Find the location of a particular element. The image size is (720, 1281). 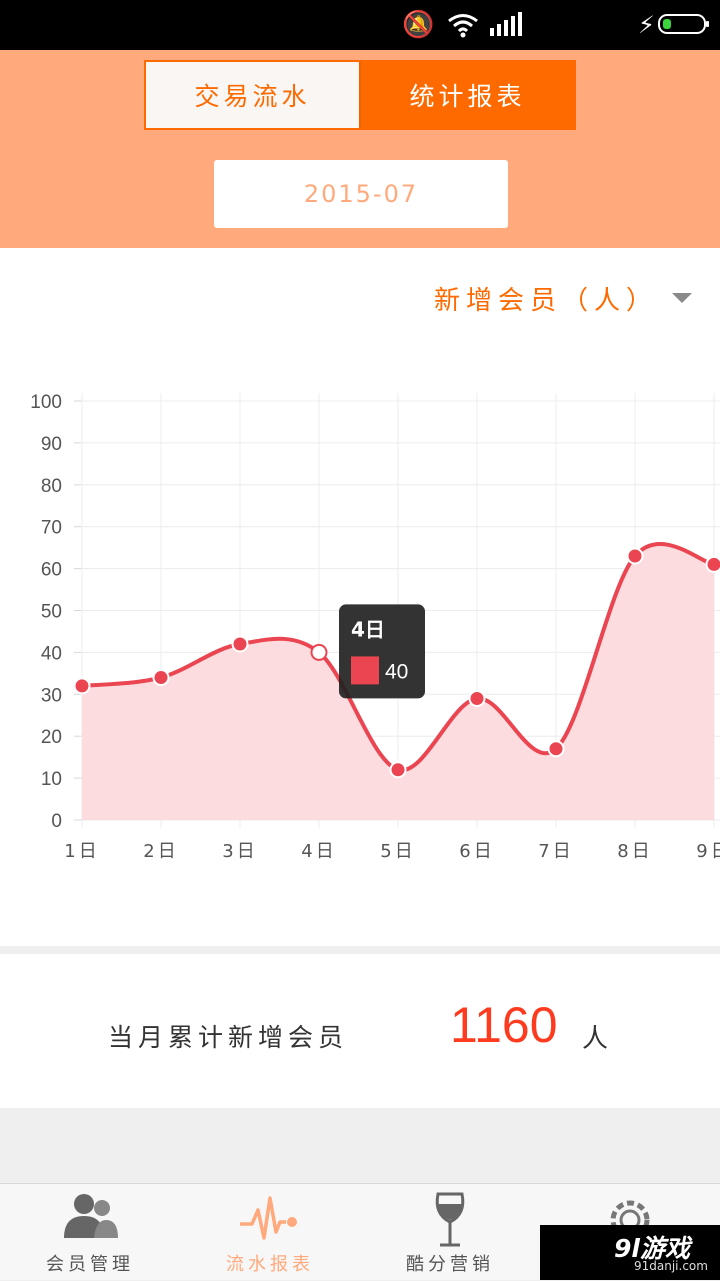

view-switcher: 交易流水 统计报表 is located at coordinates (360, 95).